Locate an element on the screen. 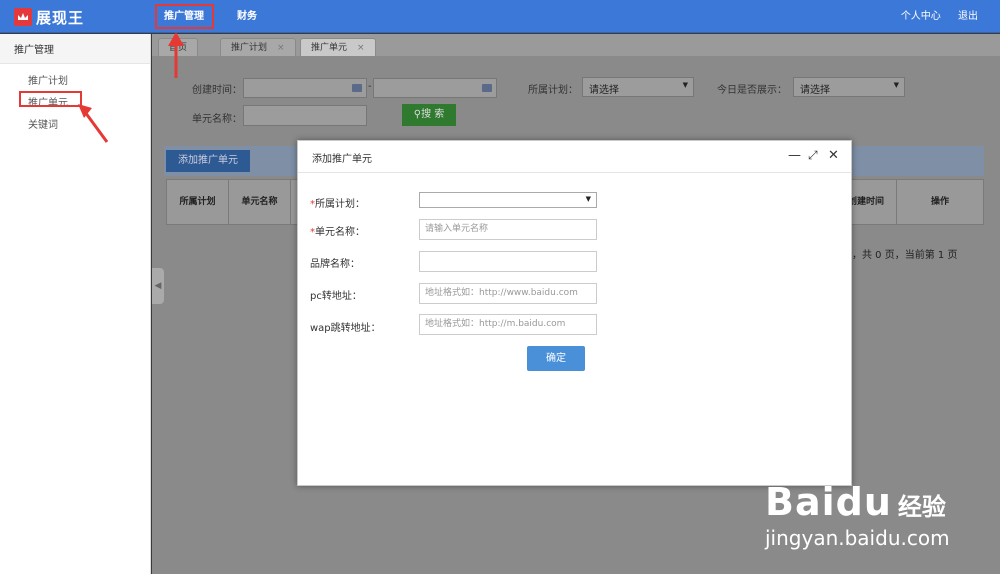  brand-name-input is located at coordinates (508, 261).